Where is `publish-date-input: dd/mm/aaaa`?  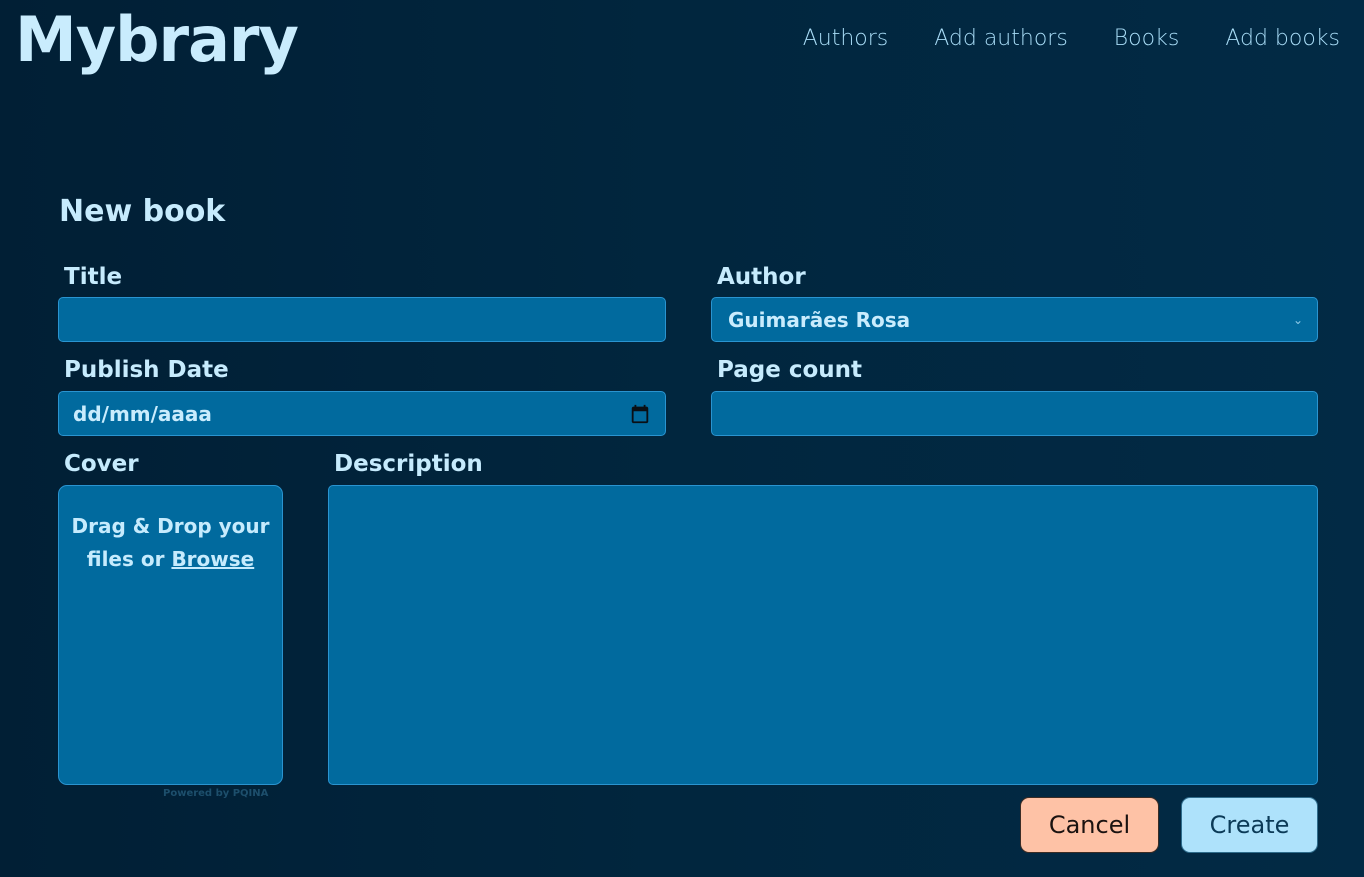
publish-date-input: dd/mm/aaaa is located at coordinates (362, 413).